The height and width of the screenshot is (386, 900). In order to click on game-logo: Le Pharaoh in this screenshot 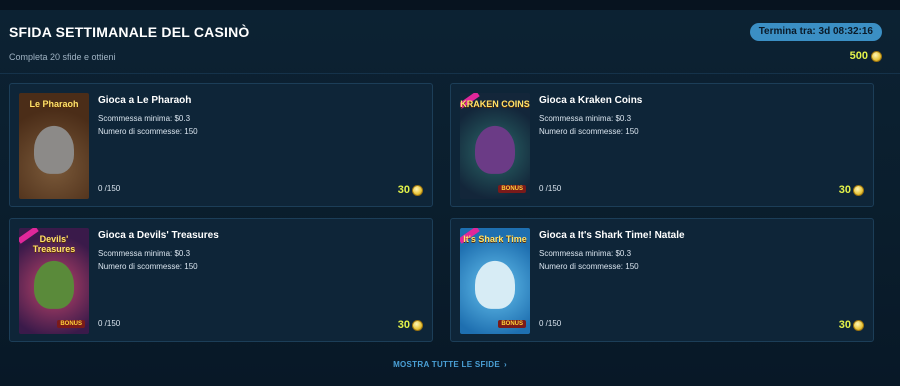, I will do `click(54, 104)`.